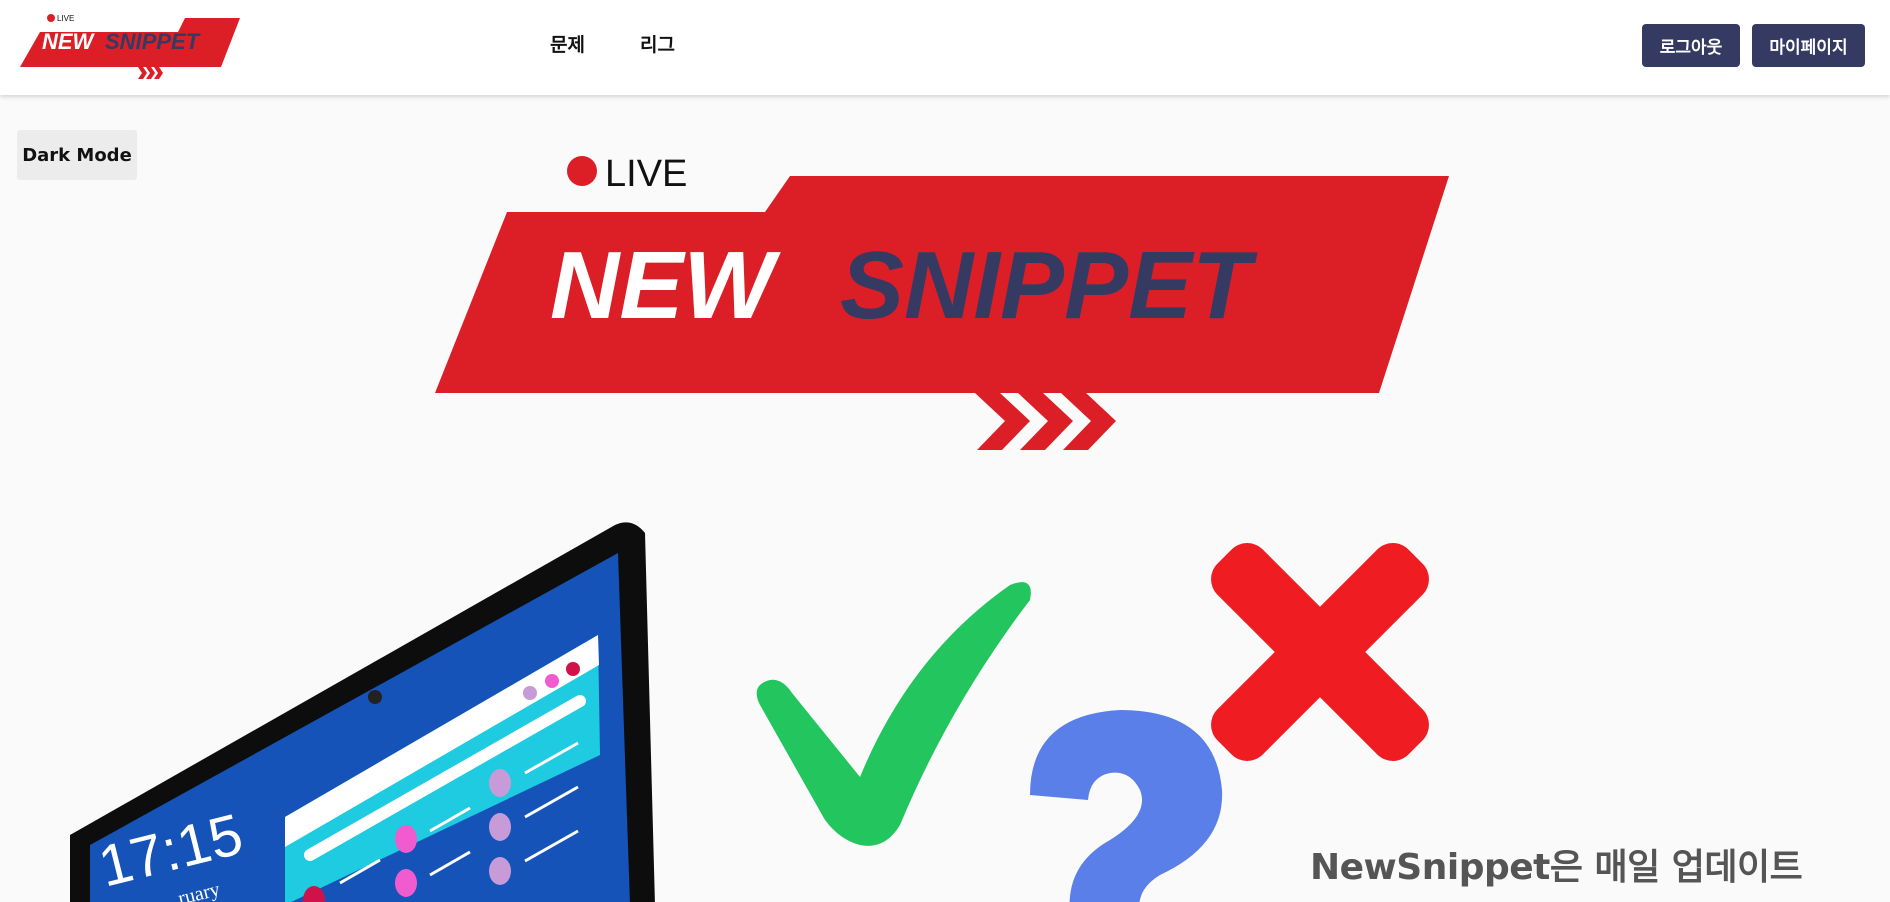  What do you see at coordinates (150, 73) in the screenshot?
I see `logo-chevrons-icon` at bounding box center [150, 73].